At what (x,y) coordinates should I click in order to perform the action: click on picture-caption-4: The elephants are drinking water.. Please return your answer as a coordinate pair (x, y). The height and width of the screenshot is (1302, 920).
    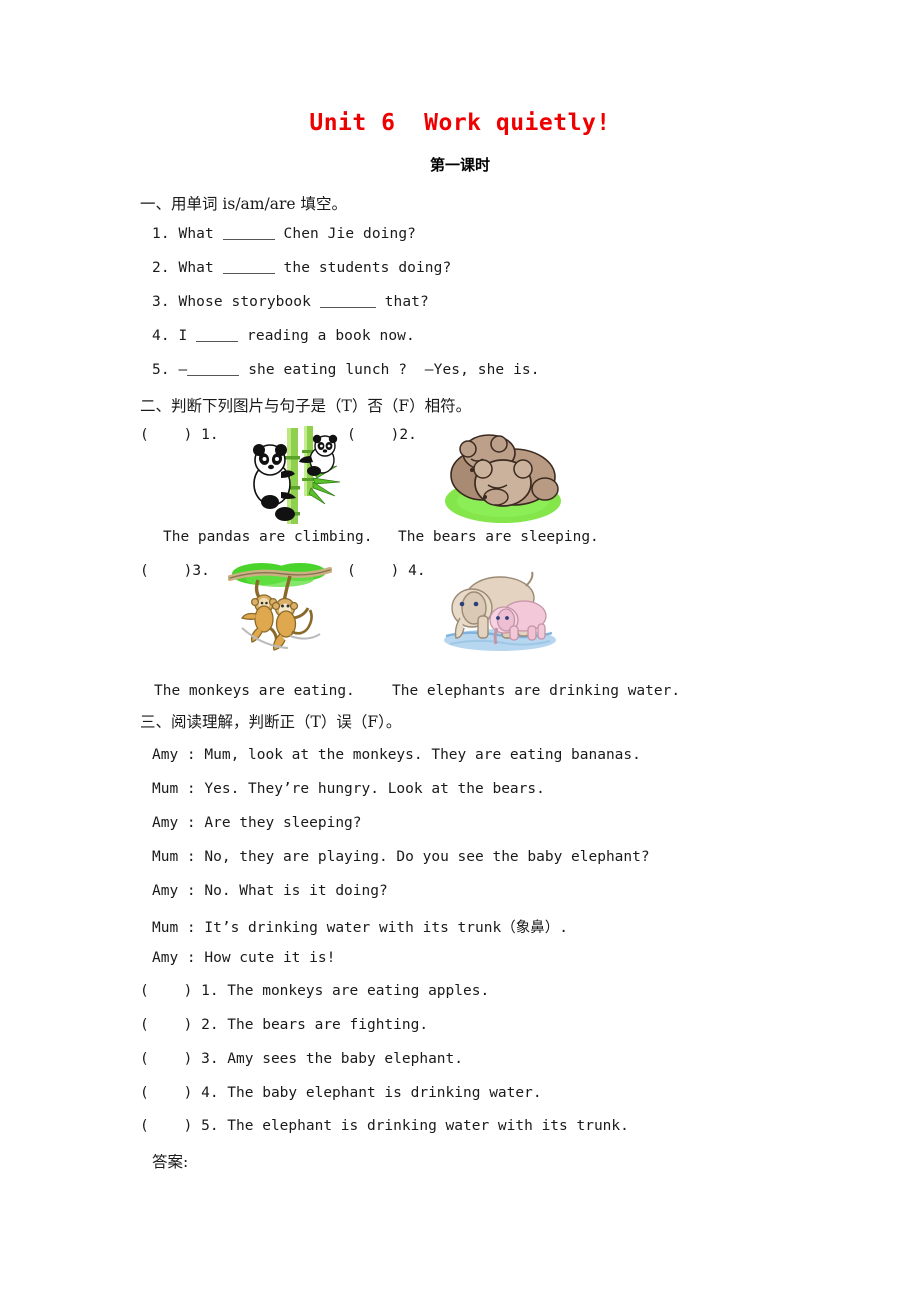
    Looking at the image, I should click on (536, 691).